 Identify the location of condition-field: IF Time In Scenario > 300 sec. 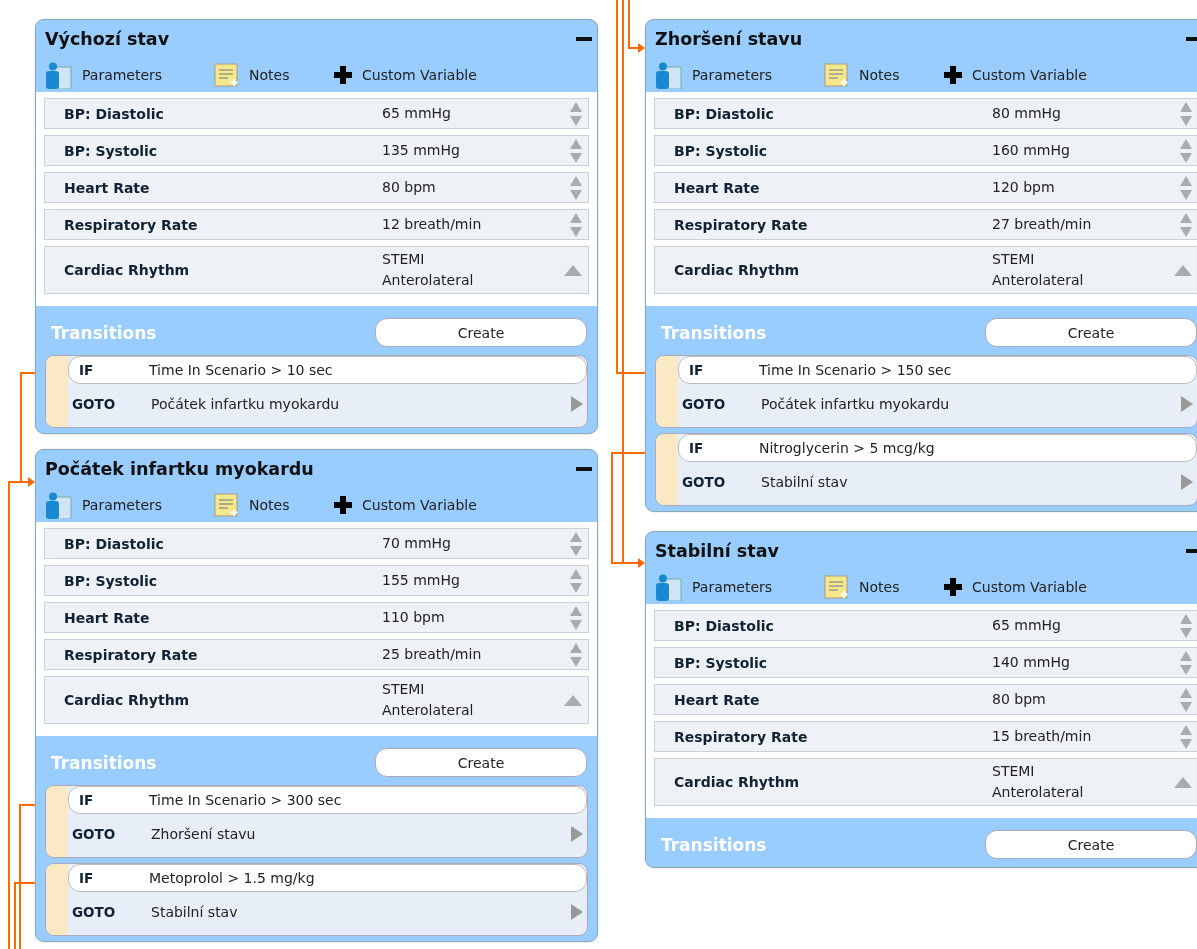
(327, 800).